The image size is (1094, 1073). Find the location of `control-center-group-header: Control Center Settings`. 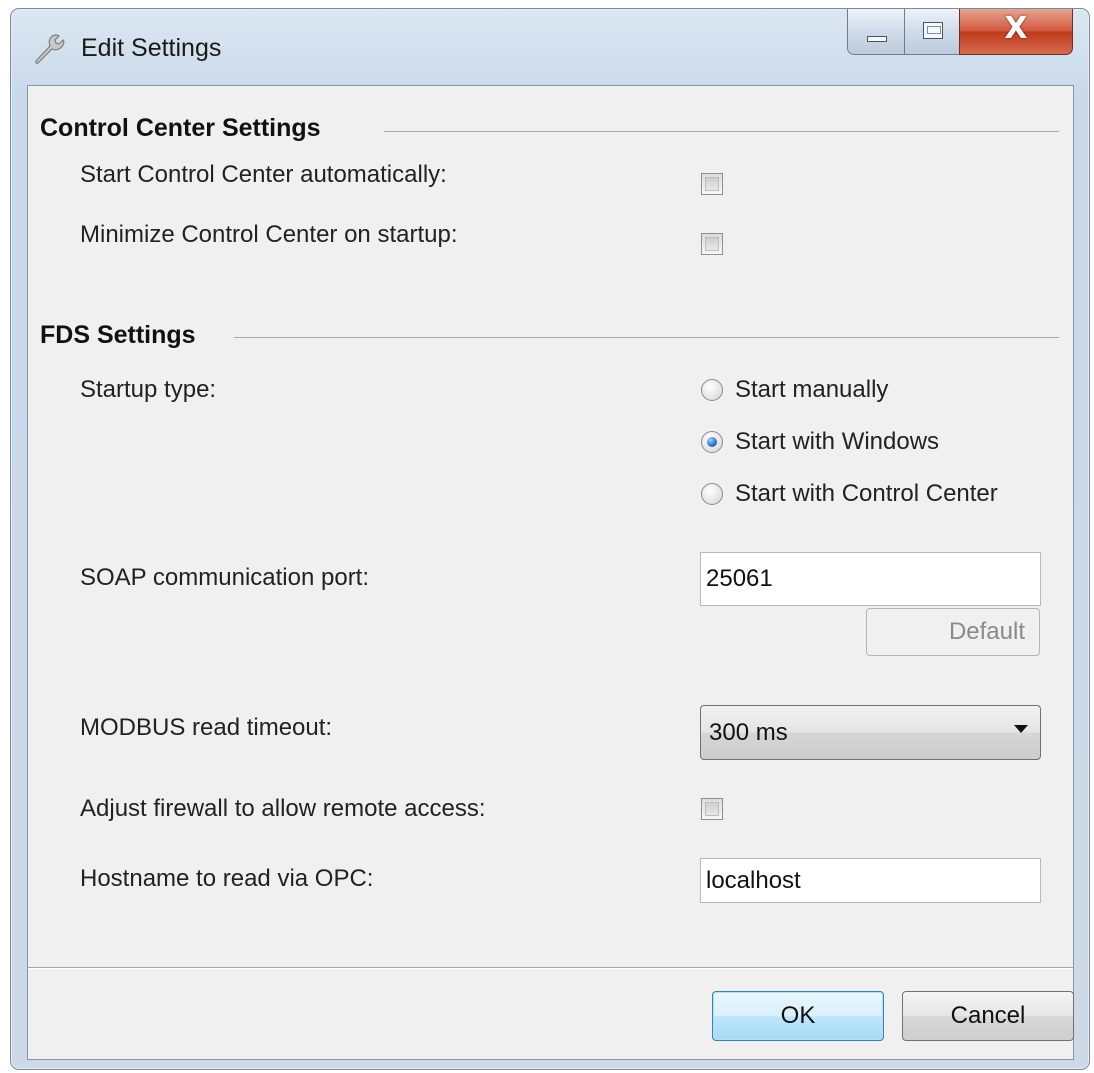

control-center-group-header: Control Center Settings is located at coordinates (180, 128).